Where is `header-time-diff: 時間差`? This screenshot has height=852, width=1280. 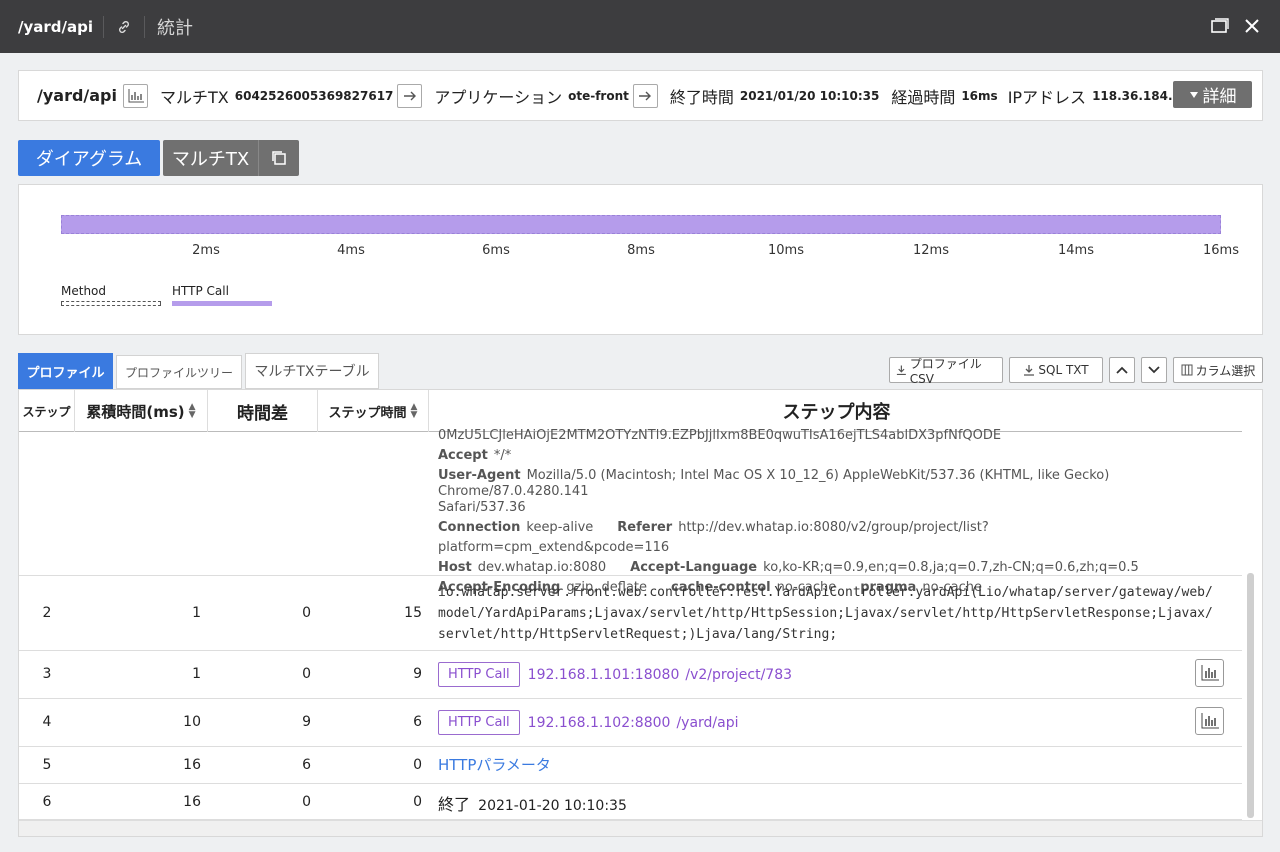 header-time-diff: 時間差 is located at coordinates (263, 411).